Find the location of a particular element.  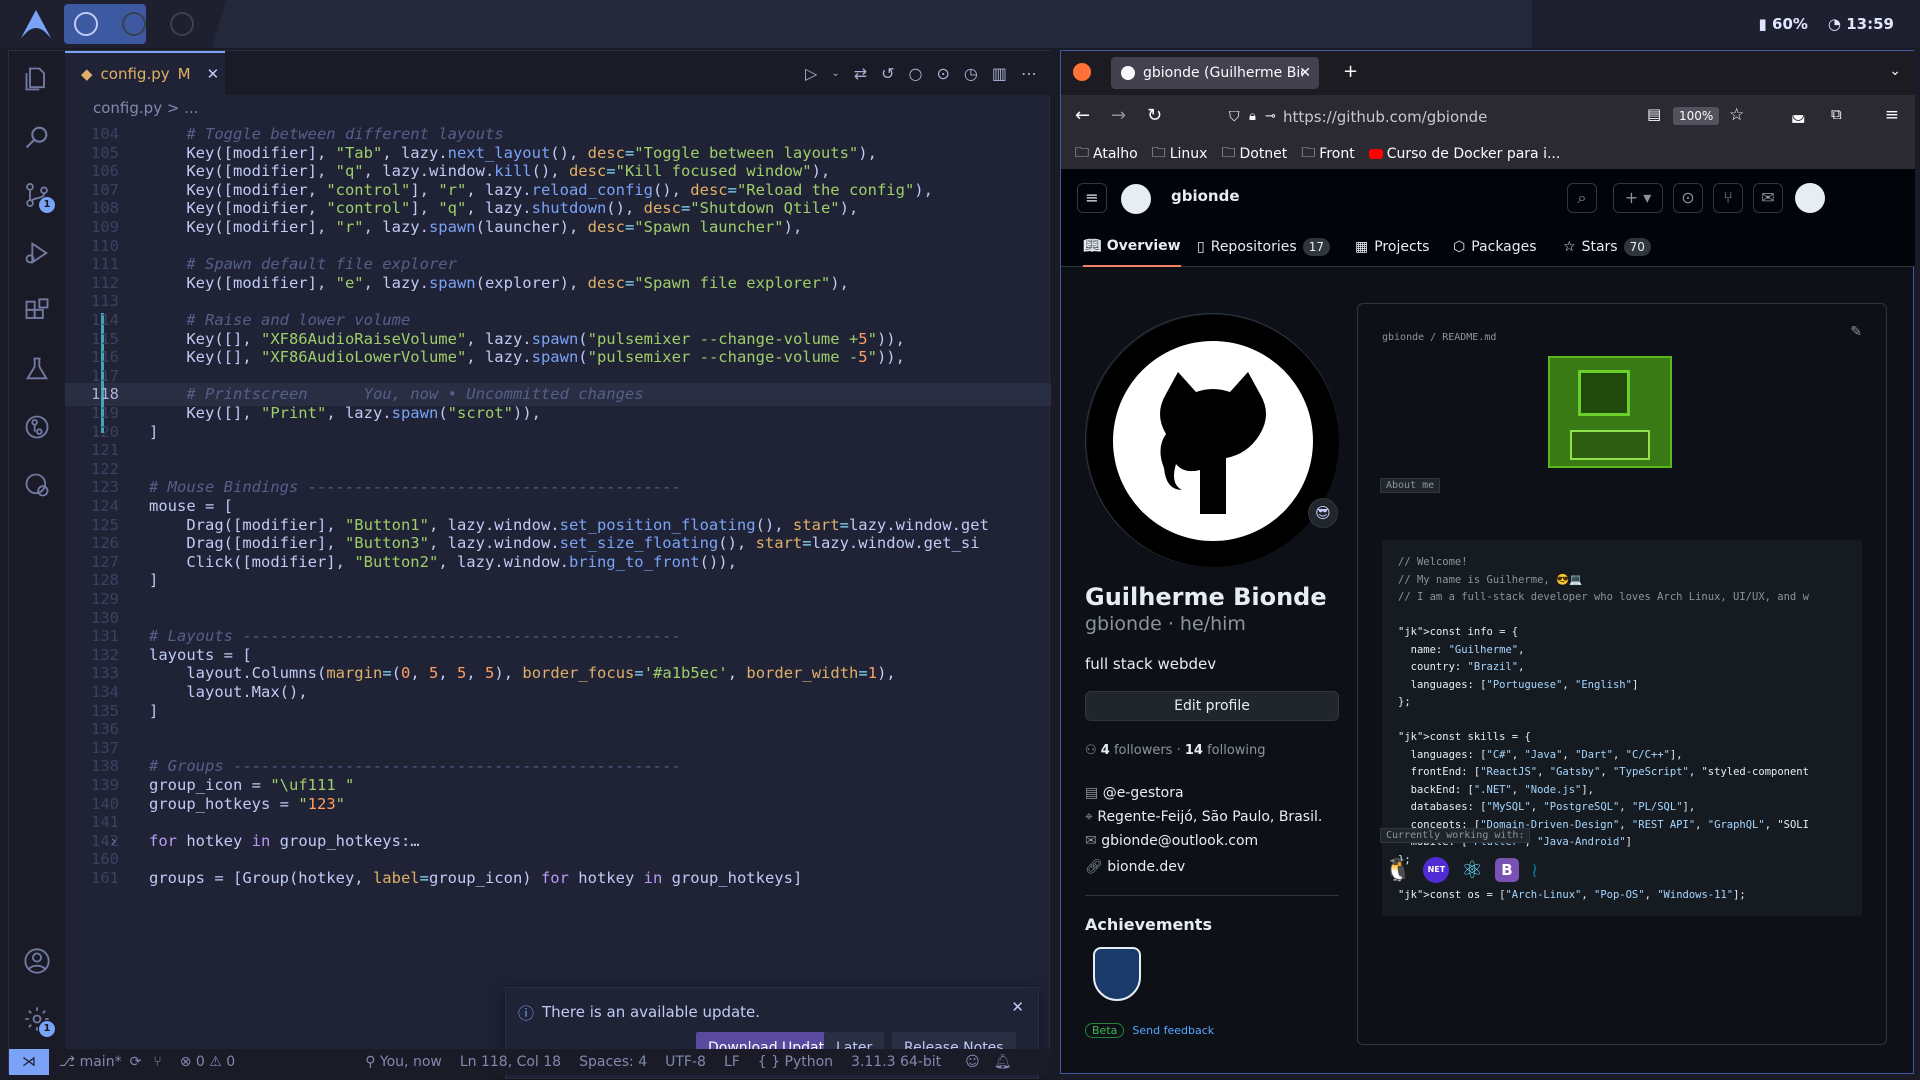

next-change-icon: ⊙ is located at coordinates (943, 73).